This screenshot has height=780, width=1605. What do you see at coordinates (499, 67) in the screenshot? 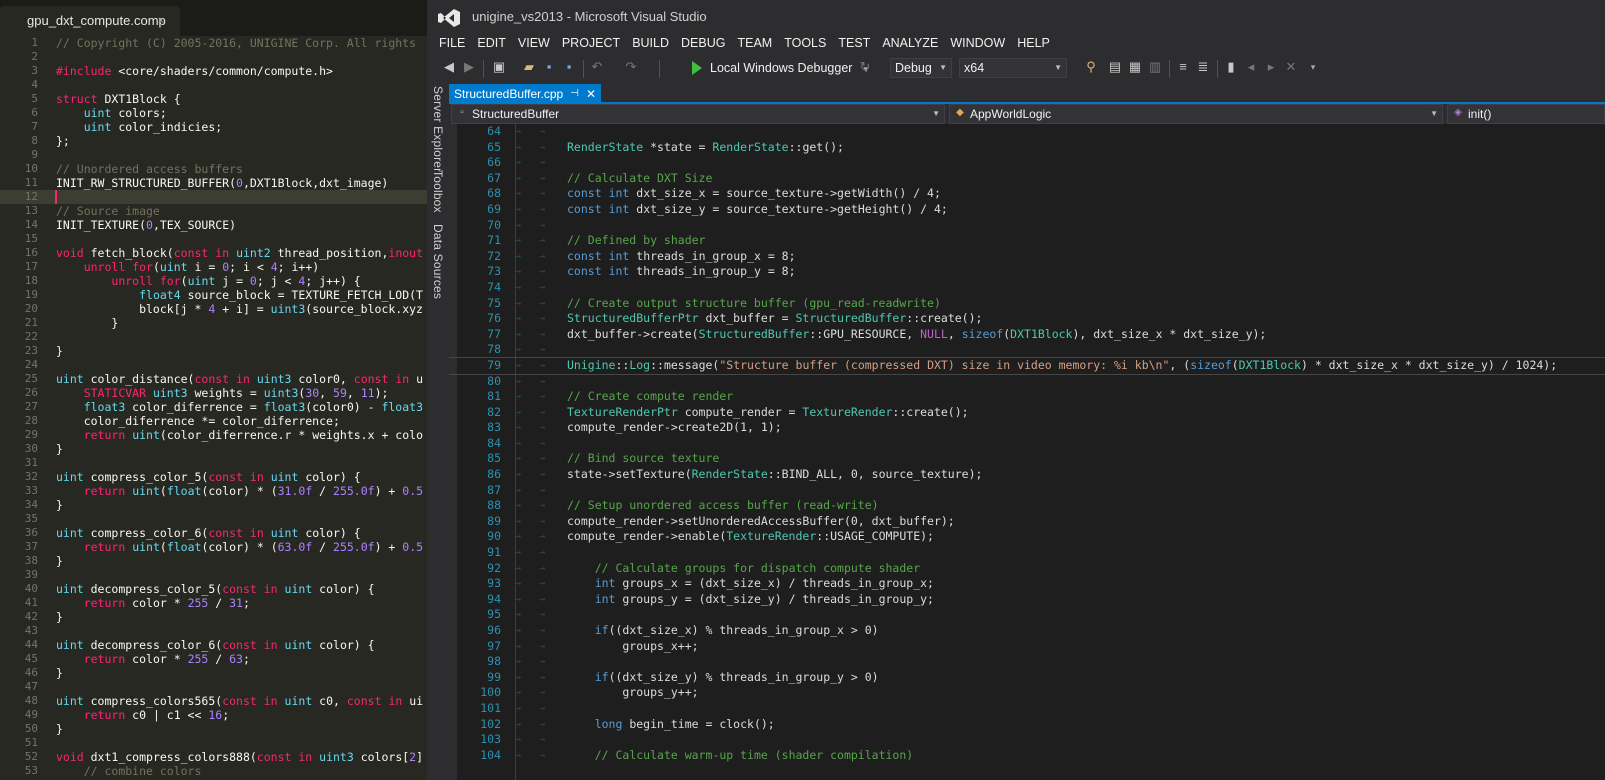
I see `new-project-icon: ▣` at bounding box center [499, 67].